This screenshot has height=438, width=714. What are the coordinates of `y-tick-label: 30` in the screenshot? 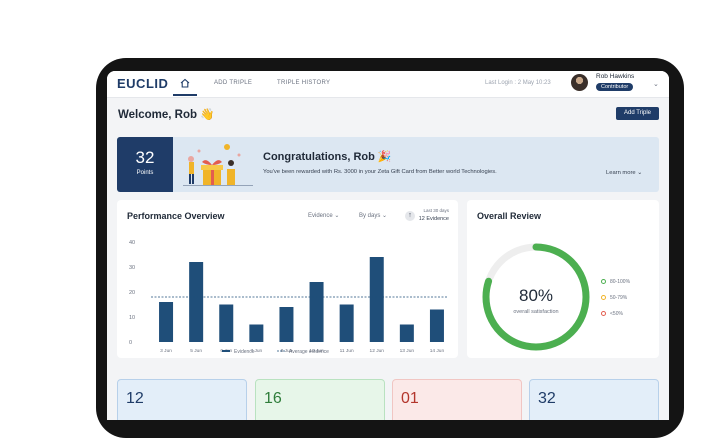 It's located at (132, 268).